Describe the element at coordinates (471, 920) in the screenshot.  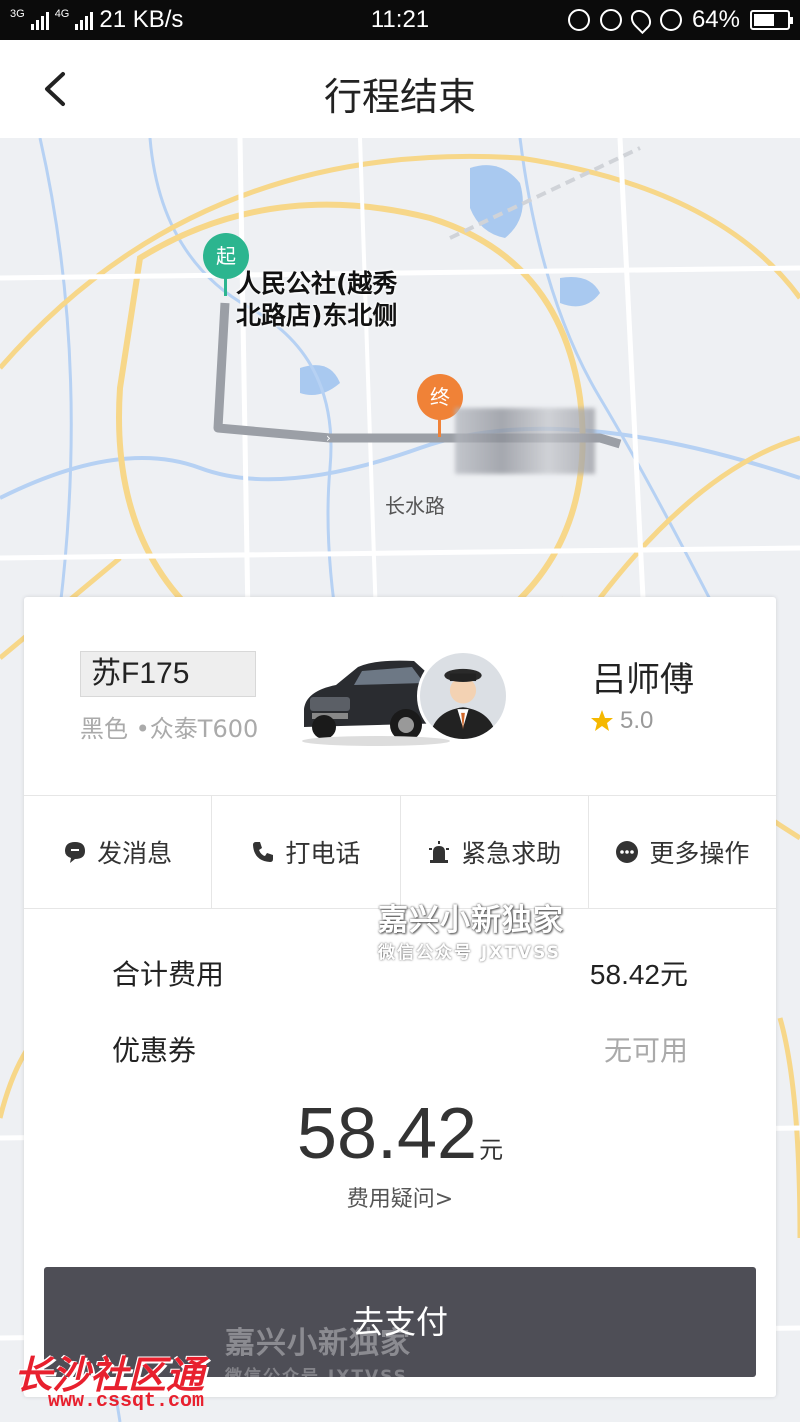
I see `watermark-title: 嘉兴小新独家` at that location.